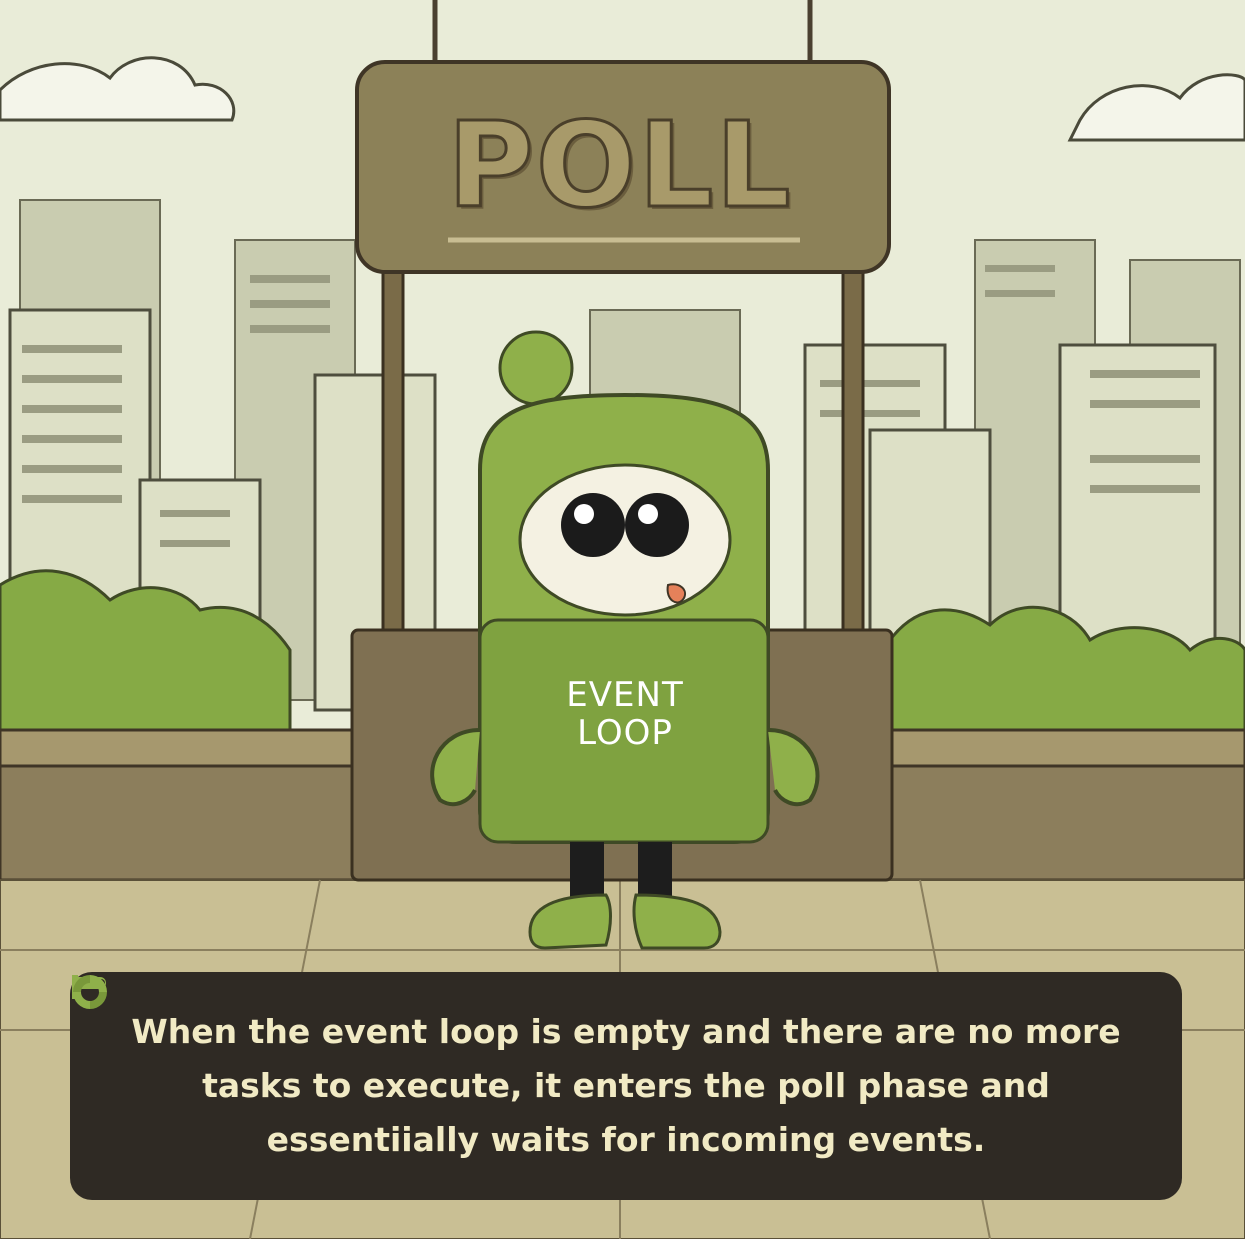 The height and width of the screenshot is (1239, 1245). What do you see at coordinates (625, 695) in the screenshot?
I see `shirt-label-line1: EVENT` at bounding box center [625, 695].